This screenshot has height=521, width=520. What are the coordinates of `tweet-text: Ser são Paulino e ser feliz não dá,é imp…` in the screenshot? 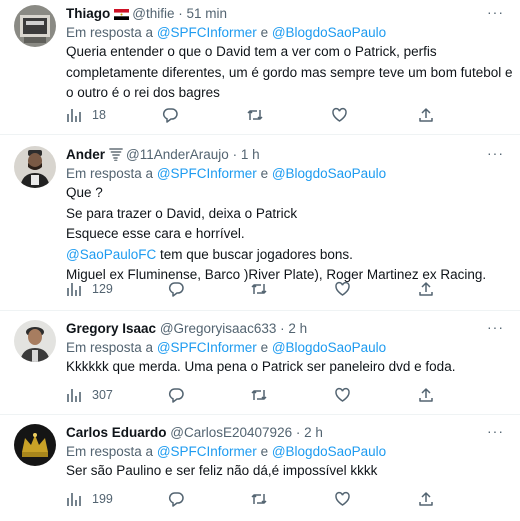 It's located at (286, 471).